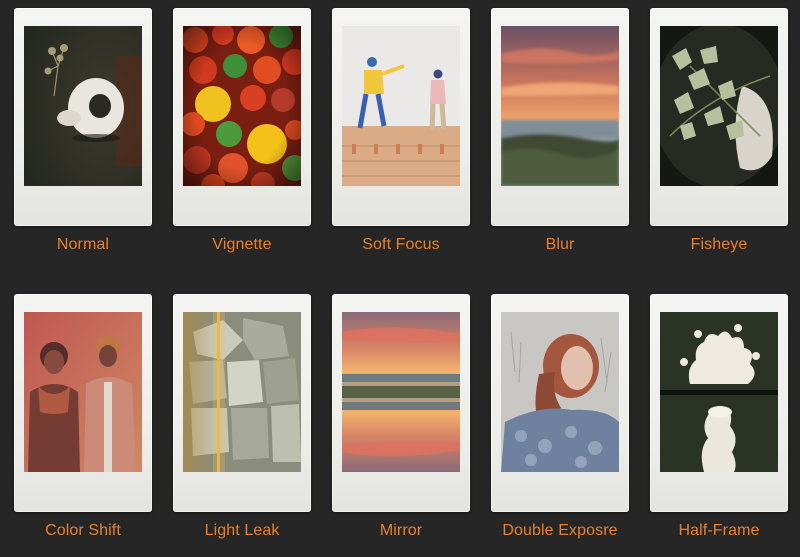  Describe the element at coordinates (242, 530) in the screenshot. I see `filter-label: Light Leak` at that location.